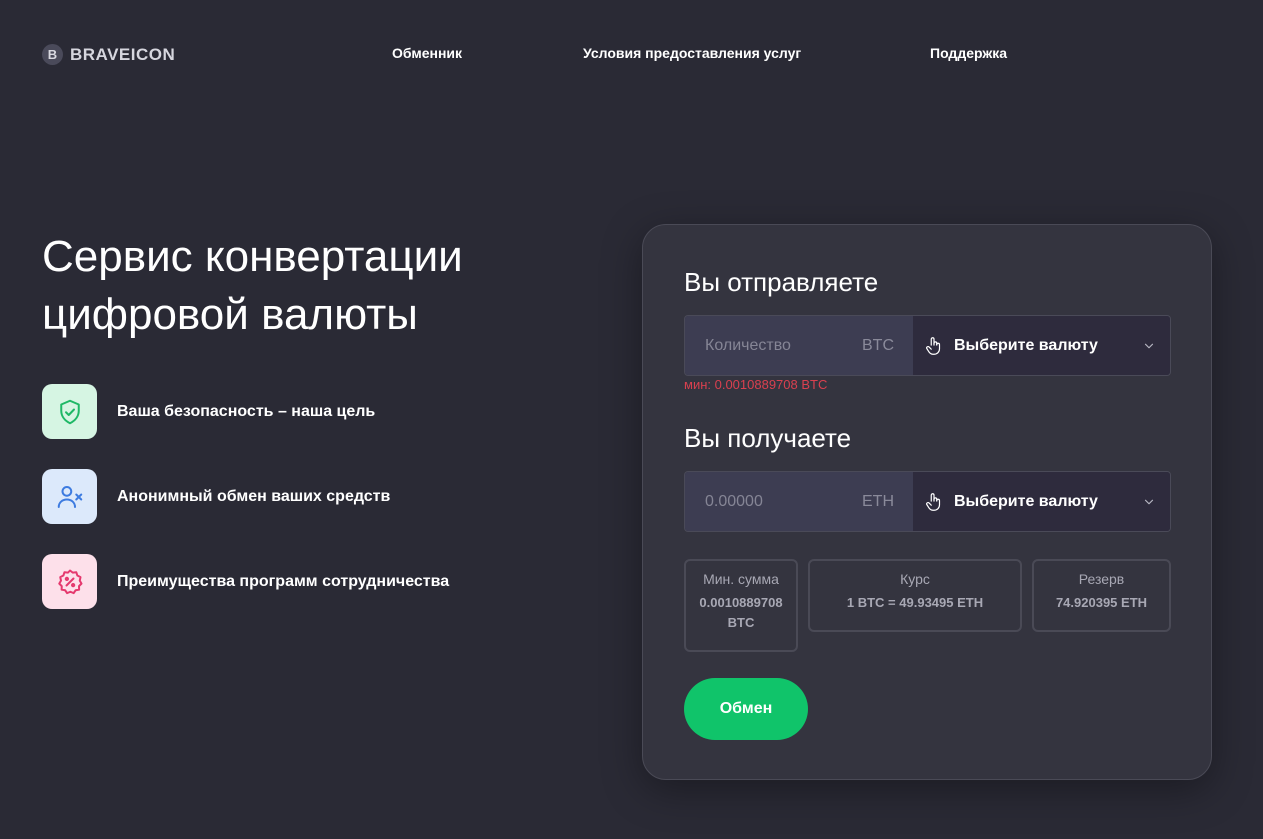 The image size is (1263, 839). Describe the element at coordinates (878, 501) in the screenshot. I see `receive-unit: ETH` at that location.